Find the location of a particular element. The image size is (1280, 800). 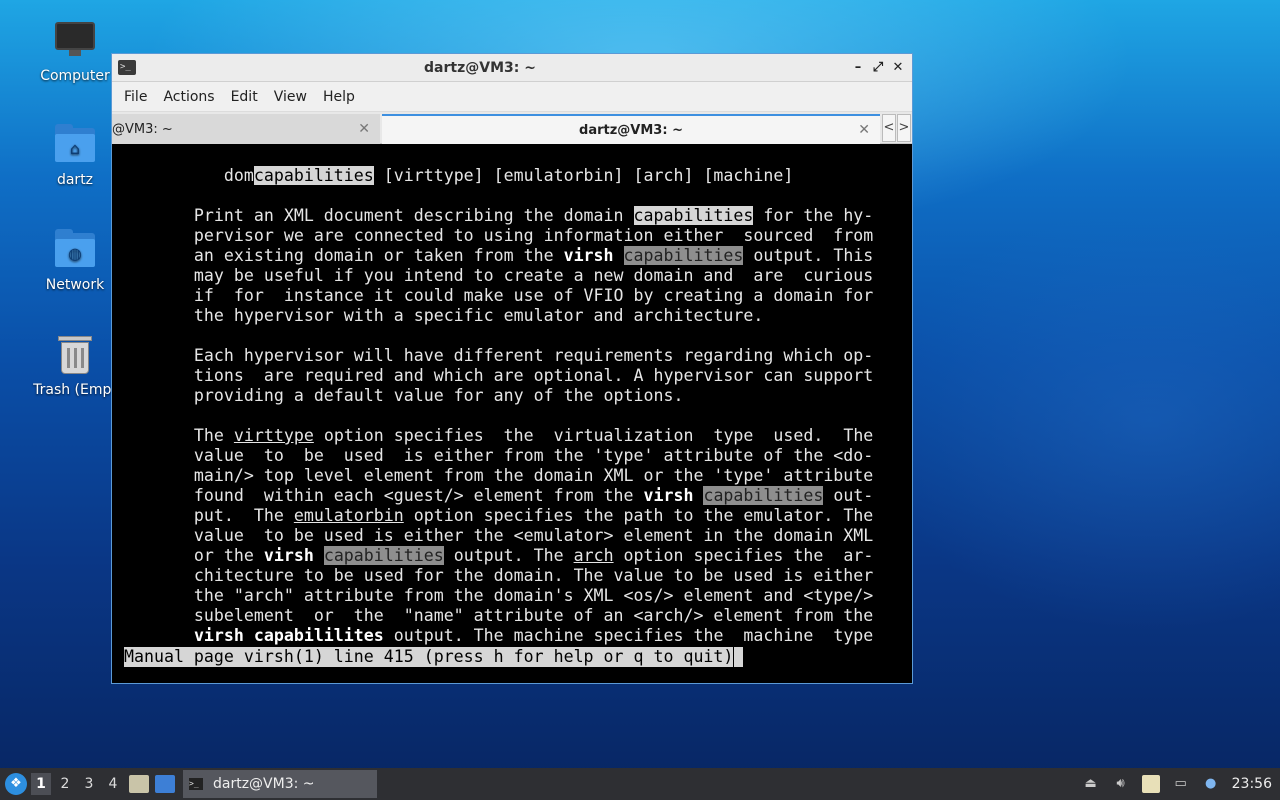

tab-next-button: > is located at coordinates (904, 128).